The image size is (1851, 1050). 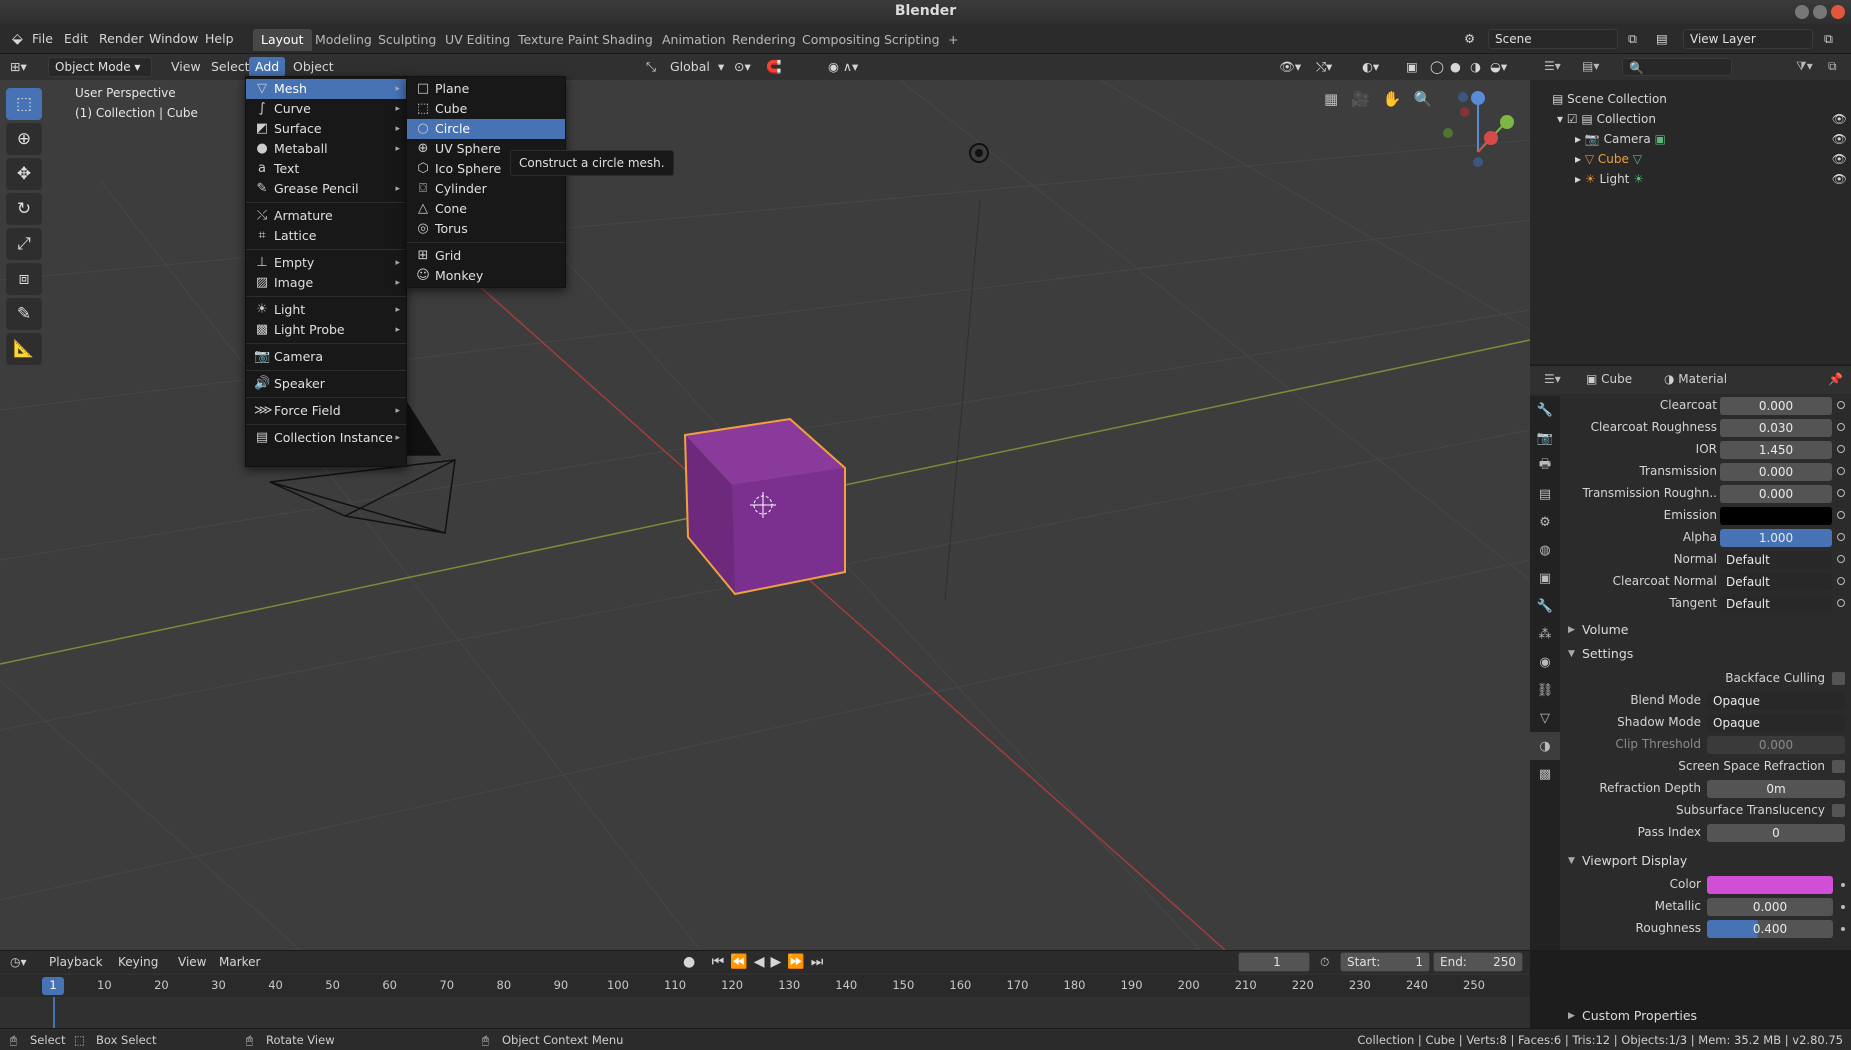 What do you see at coordinates (1290, 67) in the screenshot?
I see `visibility-icon: 👁▾` at bounding box center [1290, 67].